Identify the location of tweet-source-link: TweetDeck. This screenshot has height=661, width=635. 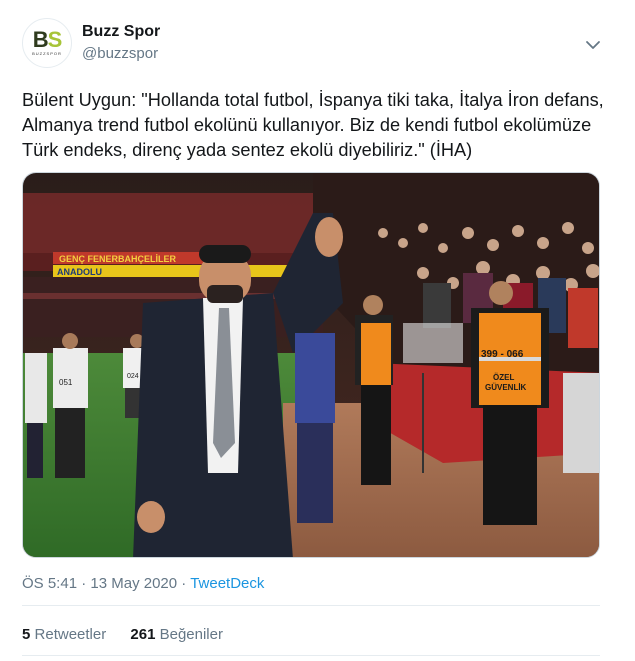
(227, 583).